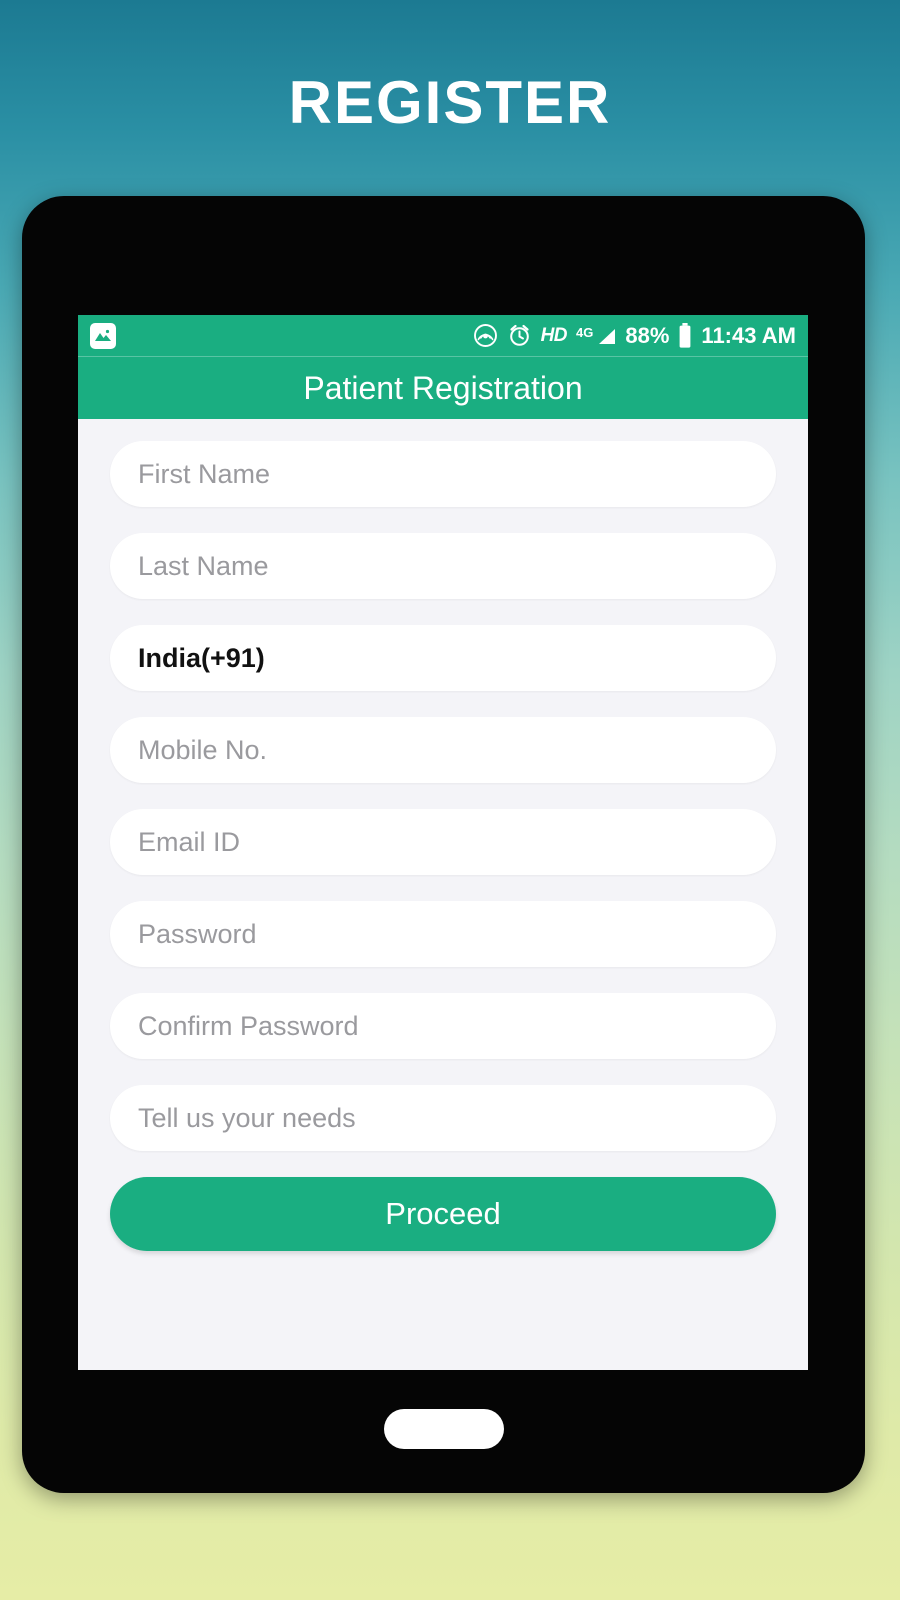  Describe the element at coordinates (203, 749) in the screenshot. I see `mobile-number-text: Mobile No.` at that location.